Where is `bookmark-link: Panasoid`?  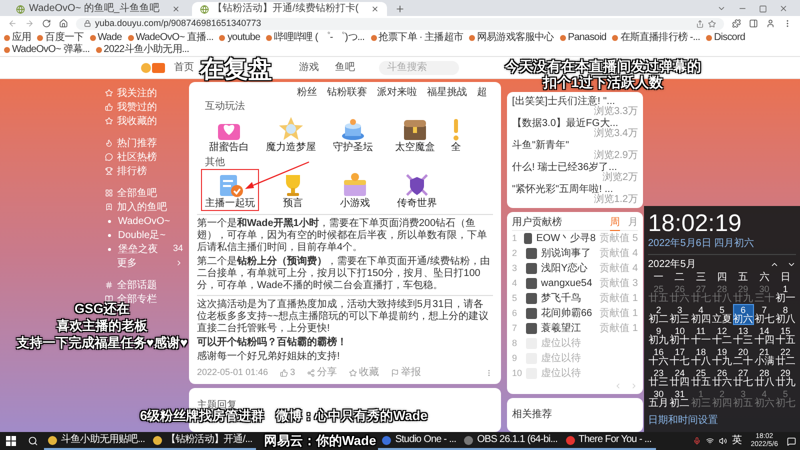
bookmark-link: Panasoid is located at coordinates (583, 37).